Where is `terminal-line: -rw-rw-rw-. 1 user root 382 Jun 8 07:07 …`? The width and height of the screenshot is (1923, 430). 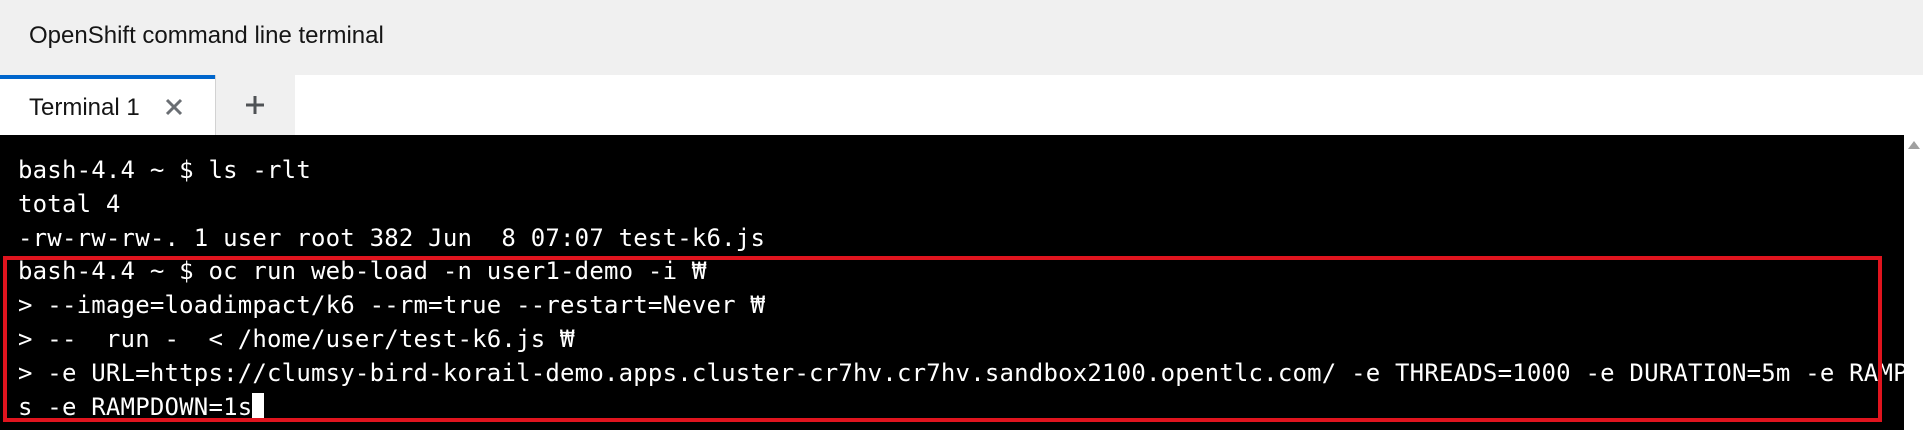
terminal-line: -rw-rw-rw-. 1 user root 382 Jun 8 07:07 … is located at coordinates (392, 238).